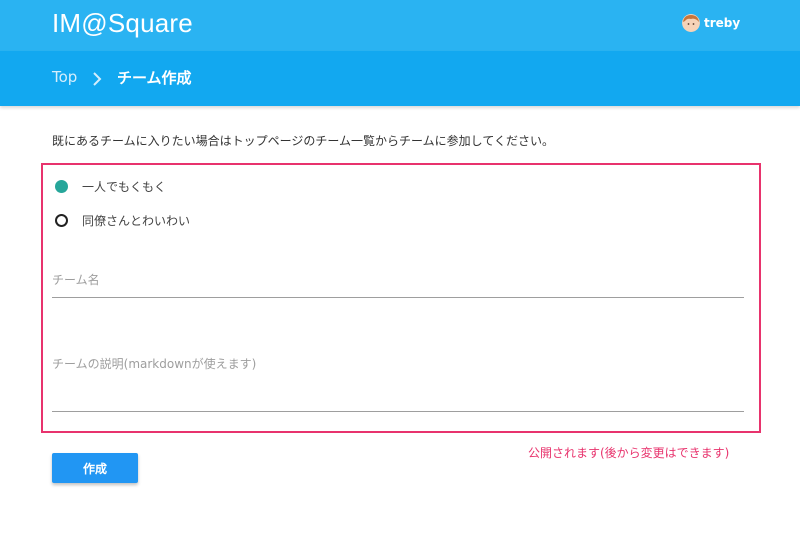  Describe the element at coordinates (136, 221) in the screenshot. I see `radio-option-label: 同僚さんとわいわい` at that location.